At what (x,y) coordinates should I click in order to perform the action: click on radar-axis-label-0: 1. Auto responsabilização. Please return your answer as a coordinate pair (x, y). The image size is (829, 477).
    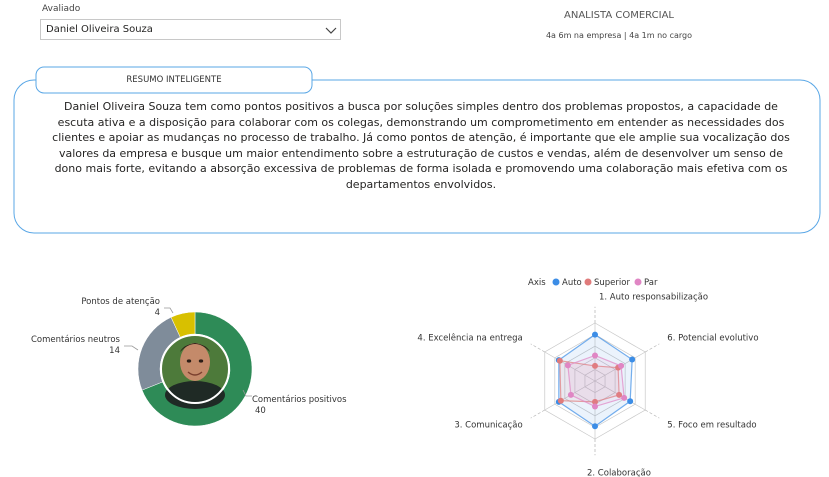
    Looking at the image, I should click on (653, 297).